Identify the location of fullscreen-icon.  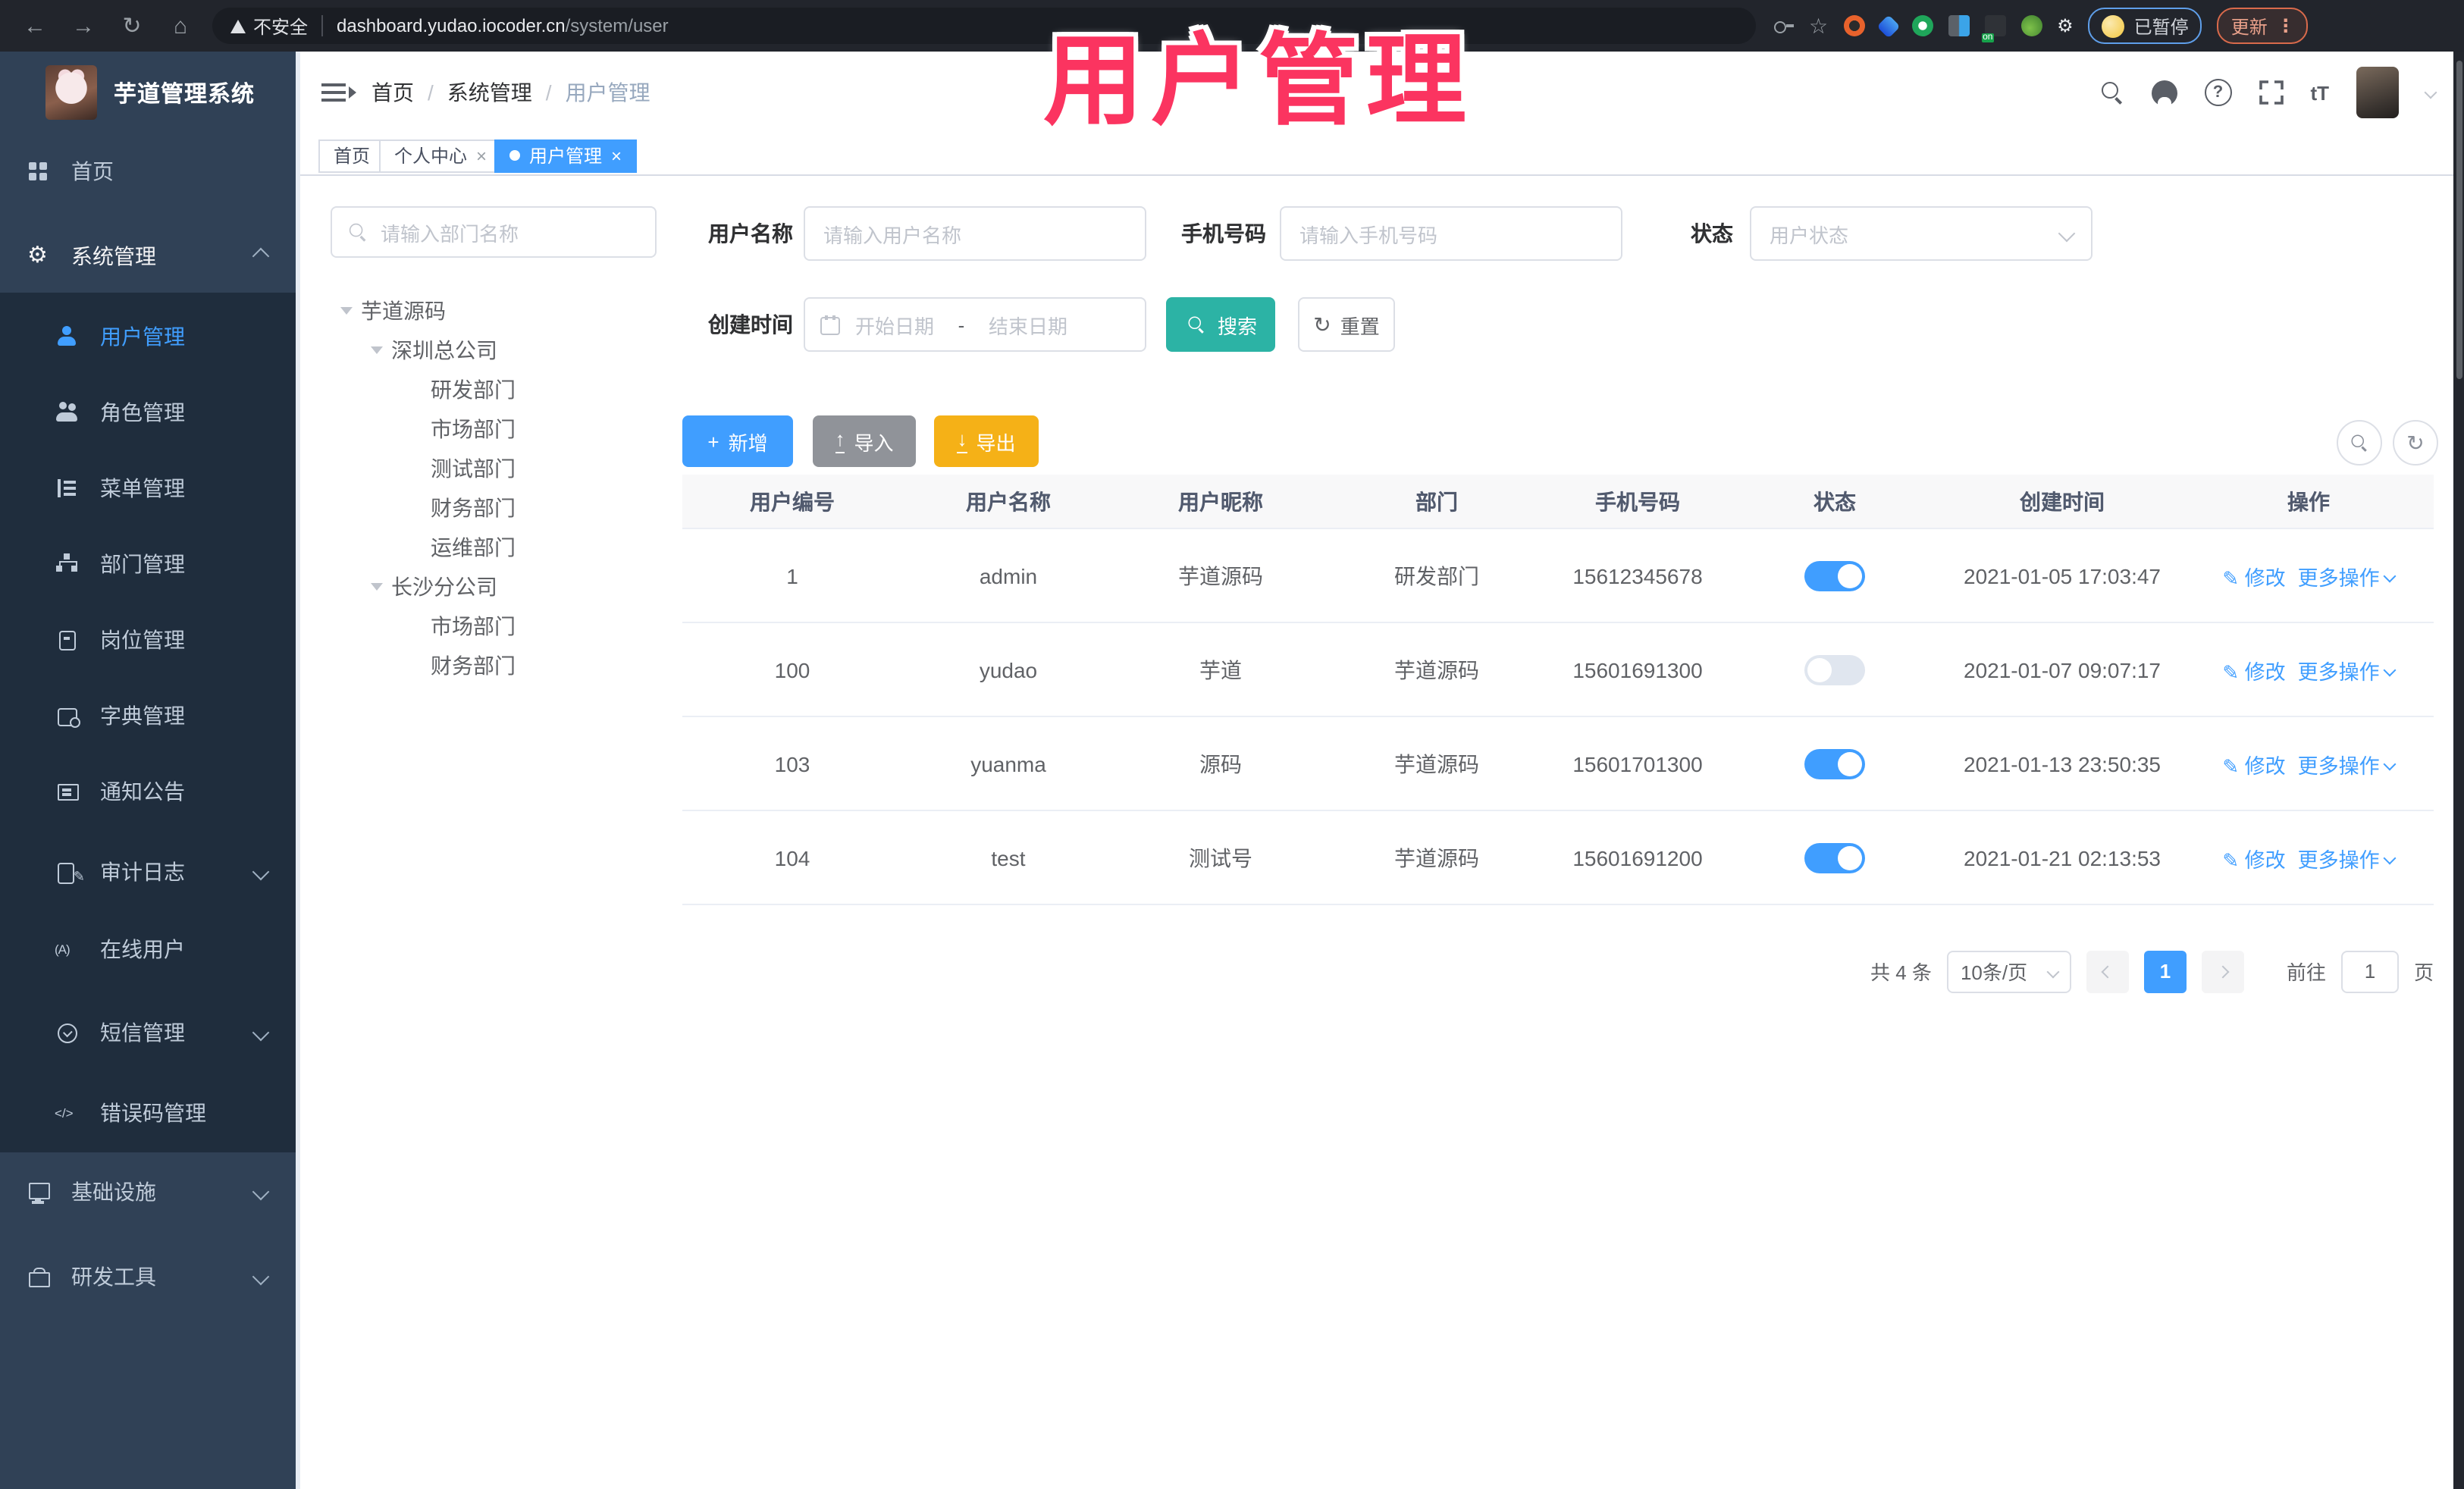
(2271, 92).